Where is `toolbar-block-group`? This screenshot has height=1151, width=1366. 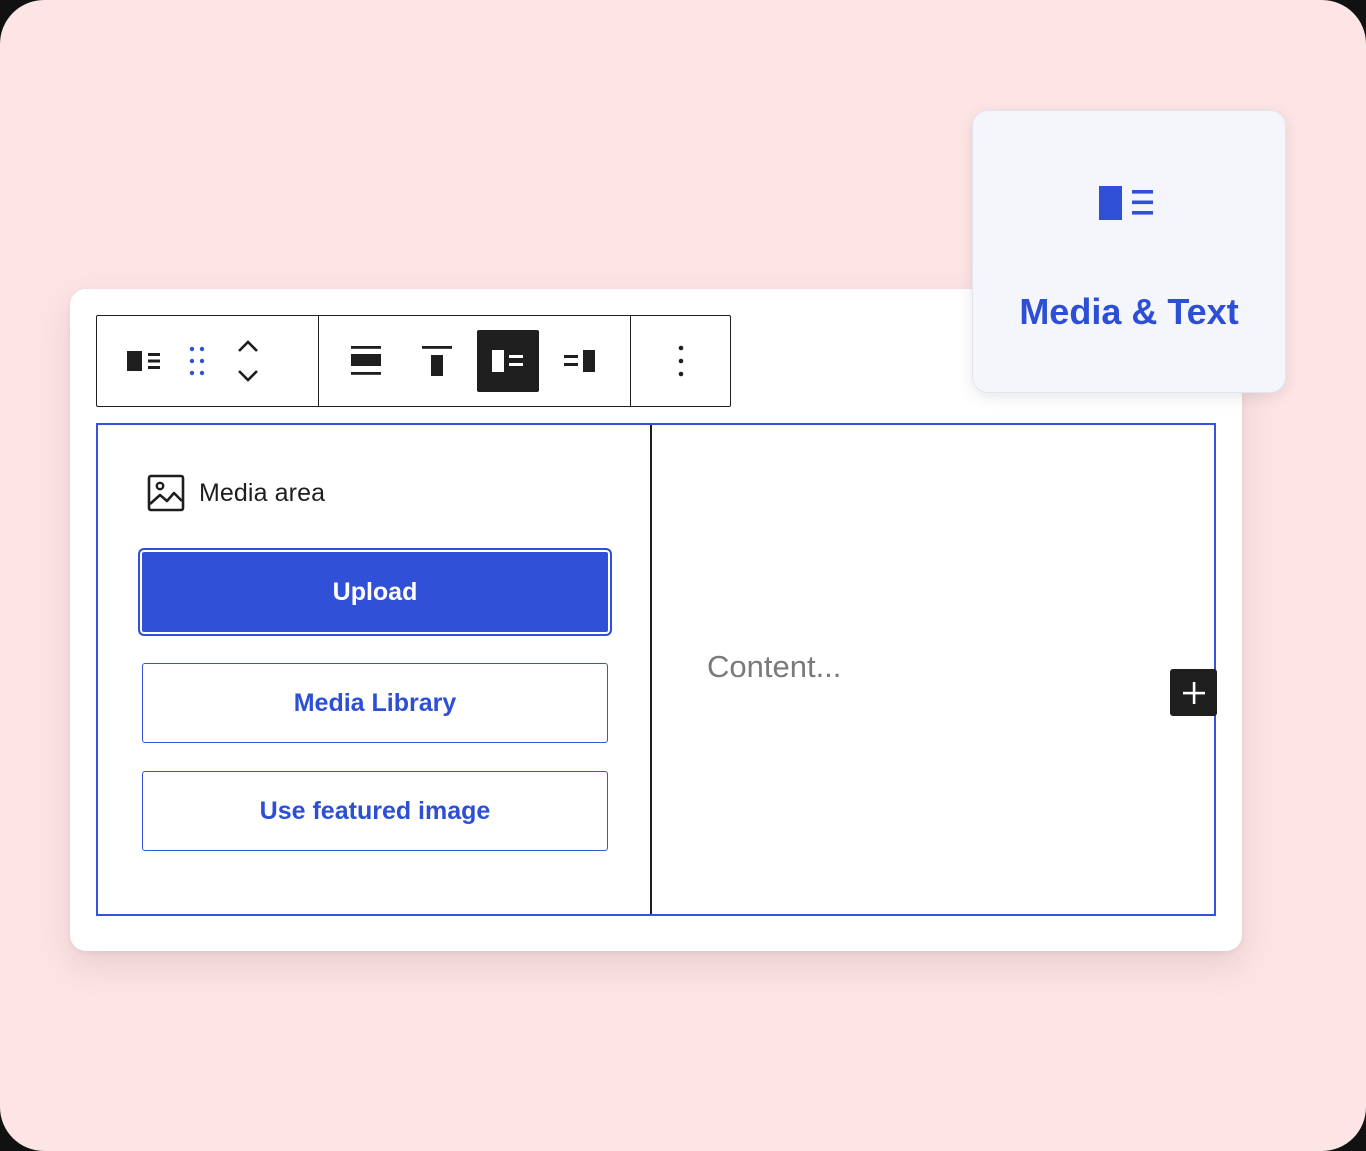 toolbar-block-group is located at coordinates (207, 361).